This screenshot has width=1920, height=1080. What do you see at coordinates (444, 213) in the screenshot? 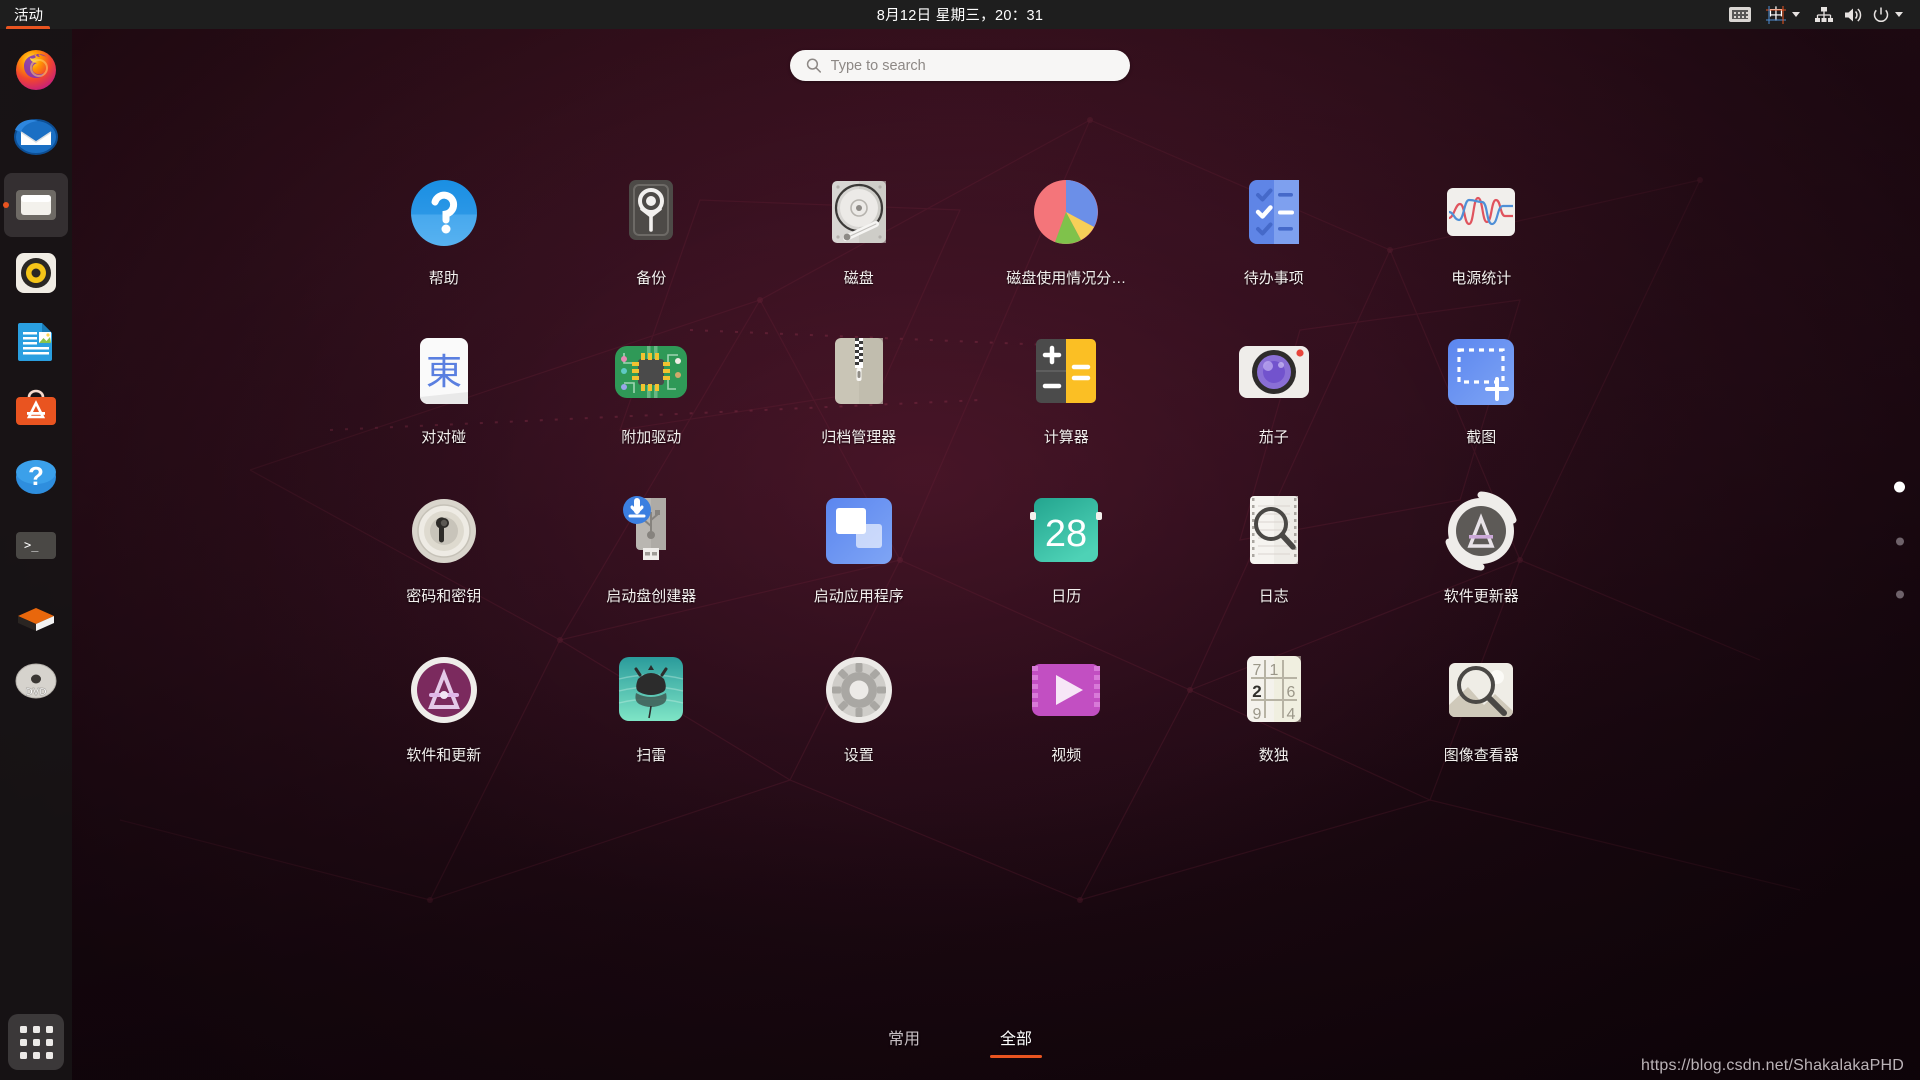
I see `help-icon` at bounding box center [444, 213].